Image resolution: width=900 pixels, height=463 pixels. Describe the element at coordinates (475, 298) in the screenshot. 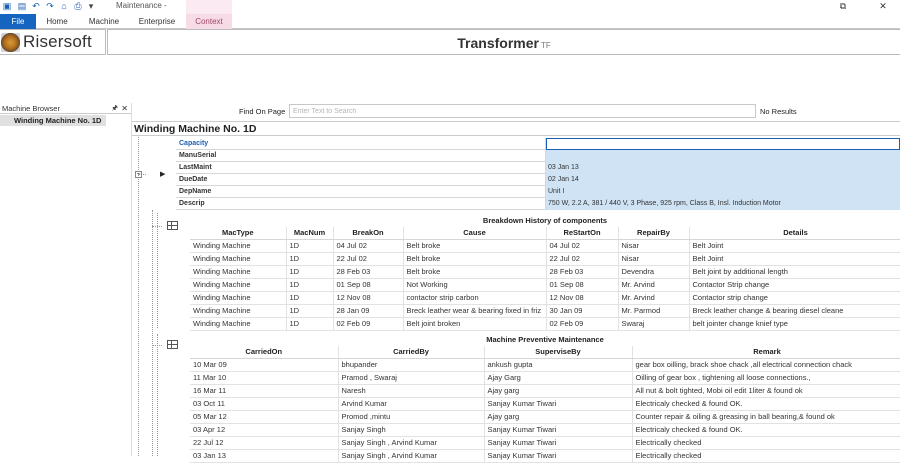

I see `cell-cause: contactor strip carbon` at that location.